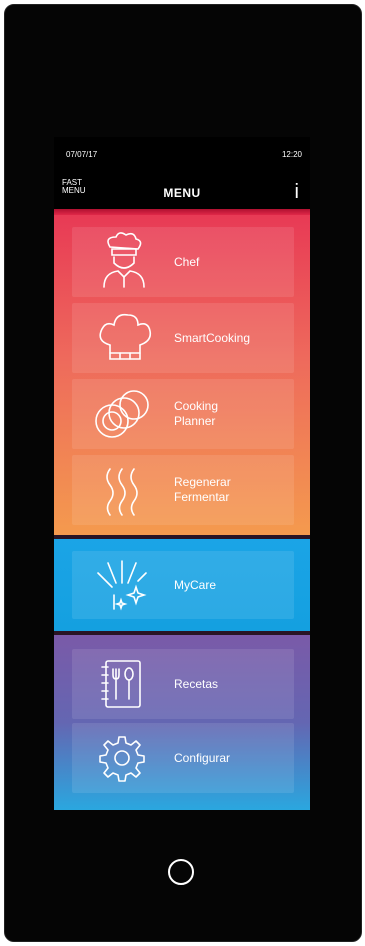 The height and width of the screenshot is (946, 365). I want to click on header-bar: FAST MENU MENU i, so click(182, 192).